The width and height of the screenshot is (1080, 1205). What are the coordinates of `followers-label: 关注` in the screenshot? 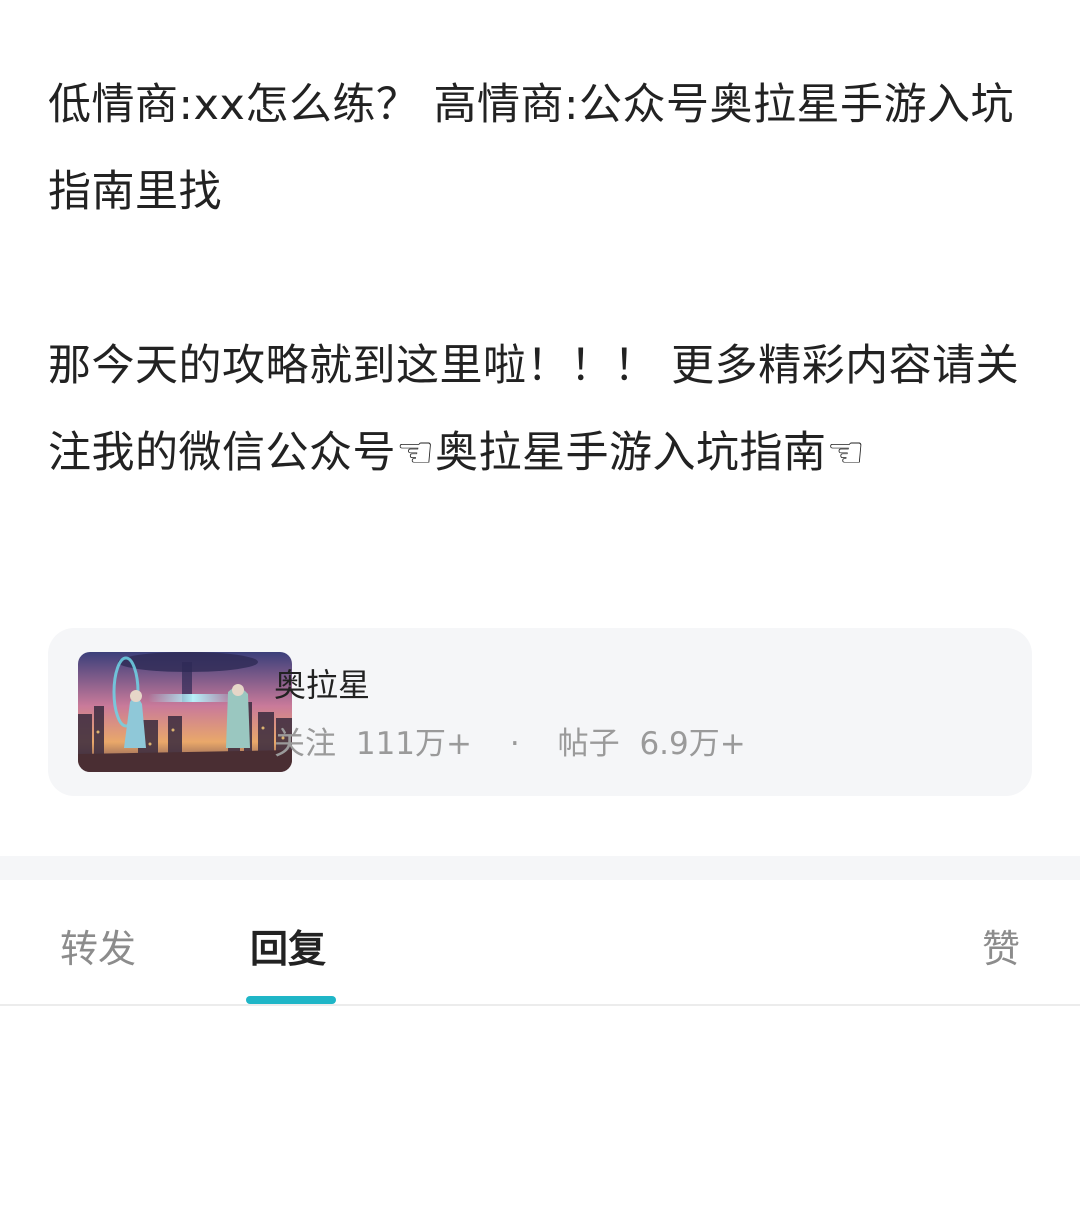 It's located at (305, 744).